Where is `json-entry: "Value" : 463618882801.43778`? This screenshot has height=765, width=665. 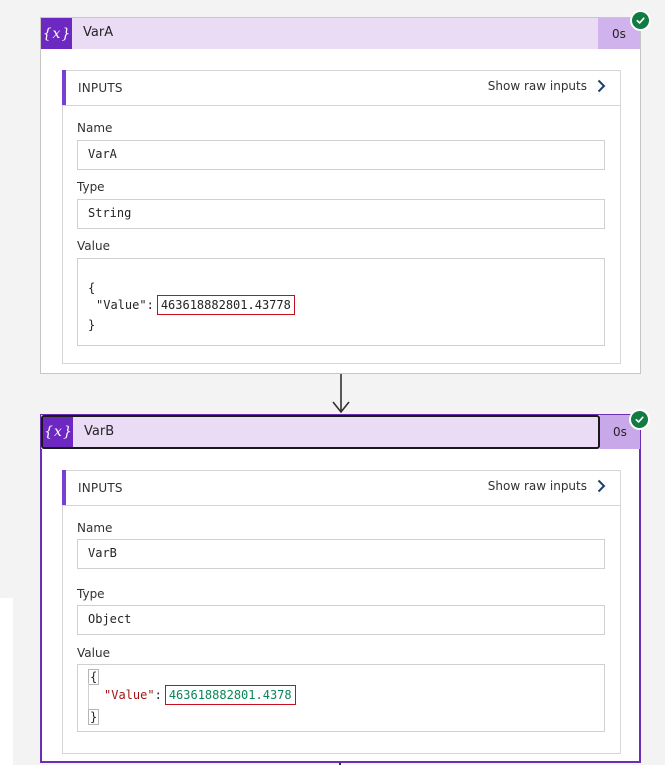
json-entry: "Value" : 463618882801.43778 is located at coordinates (195, 305).